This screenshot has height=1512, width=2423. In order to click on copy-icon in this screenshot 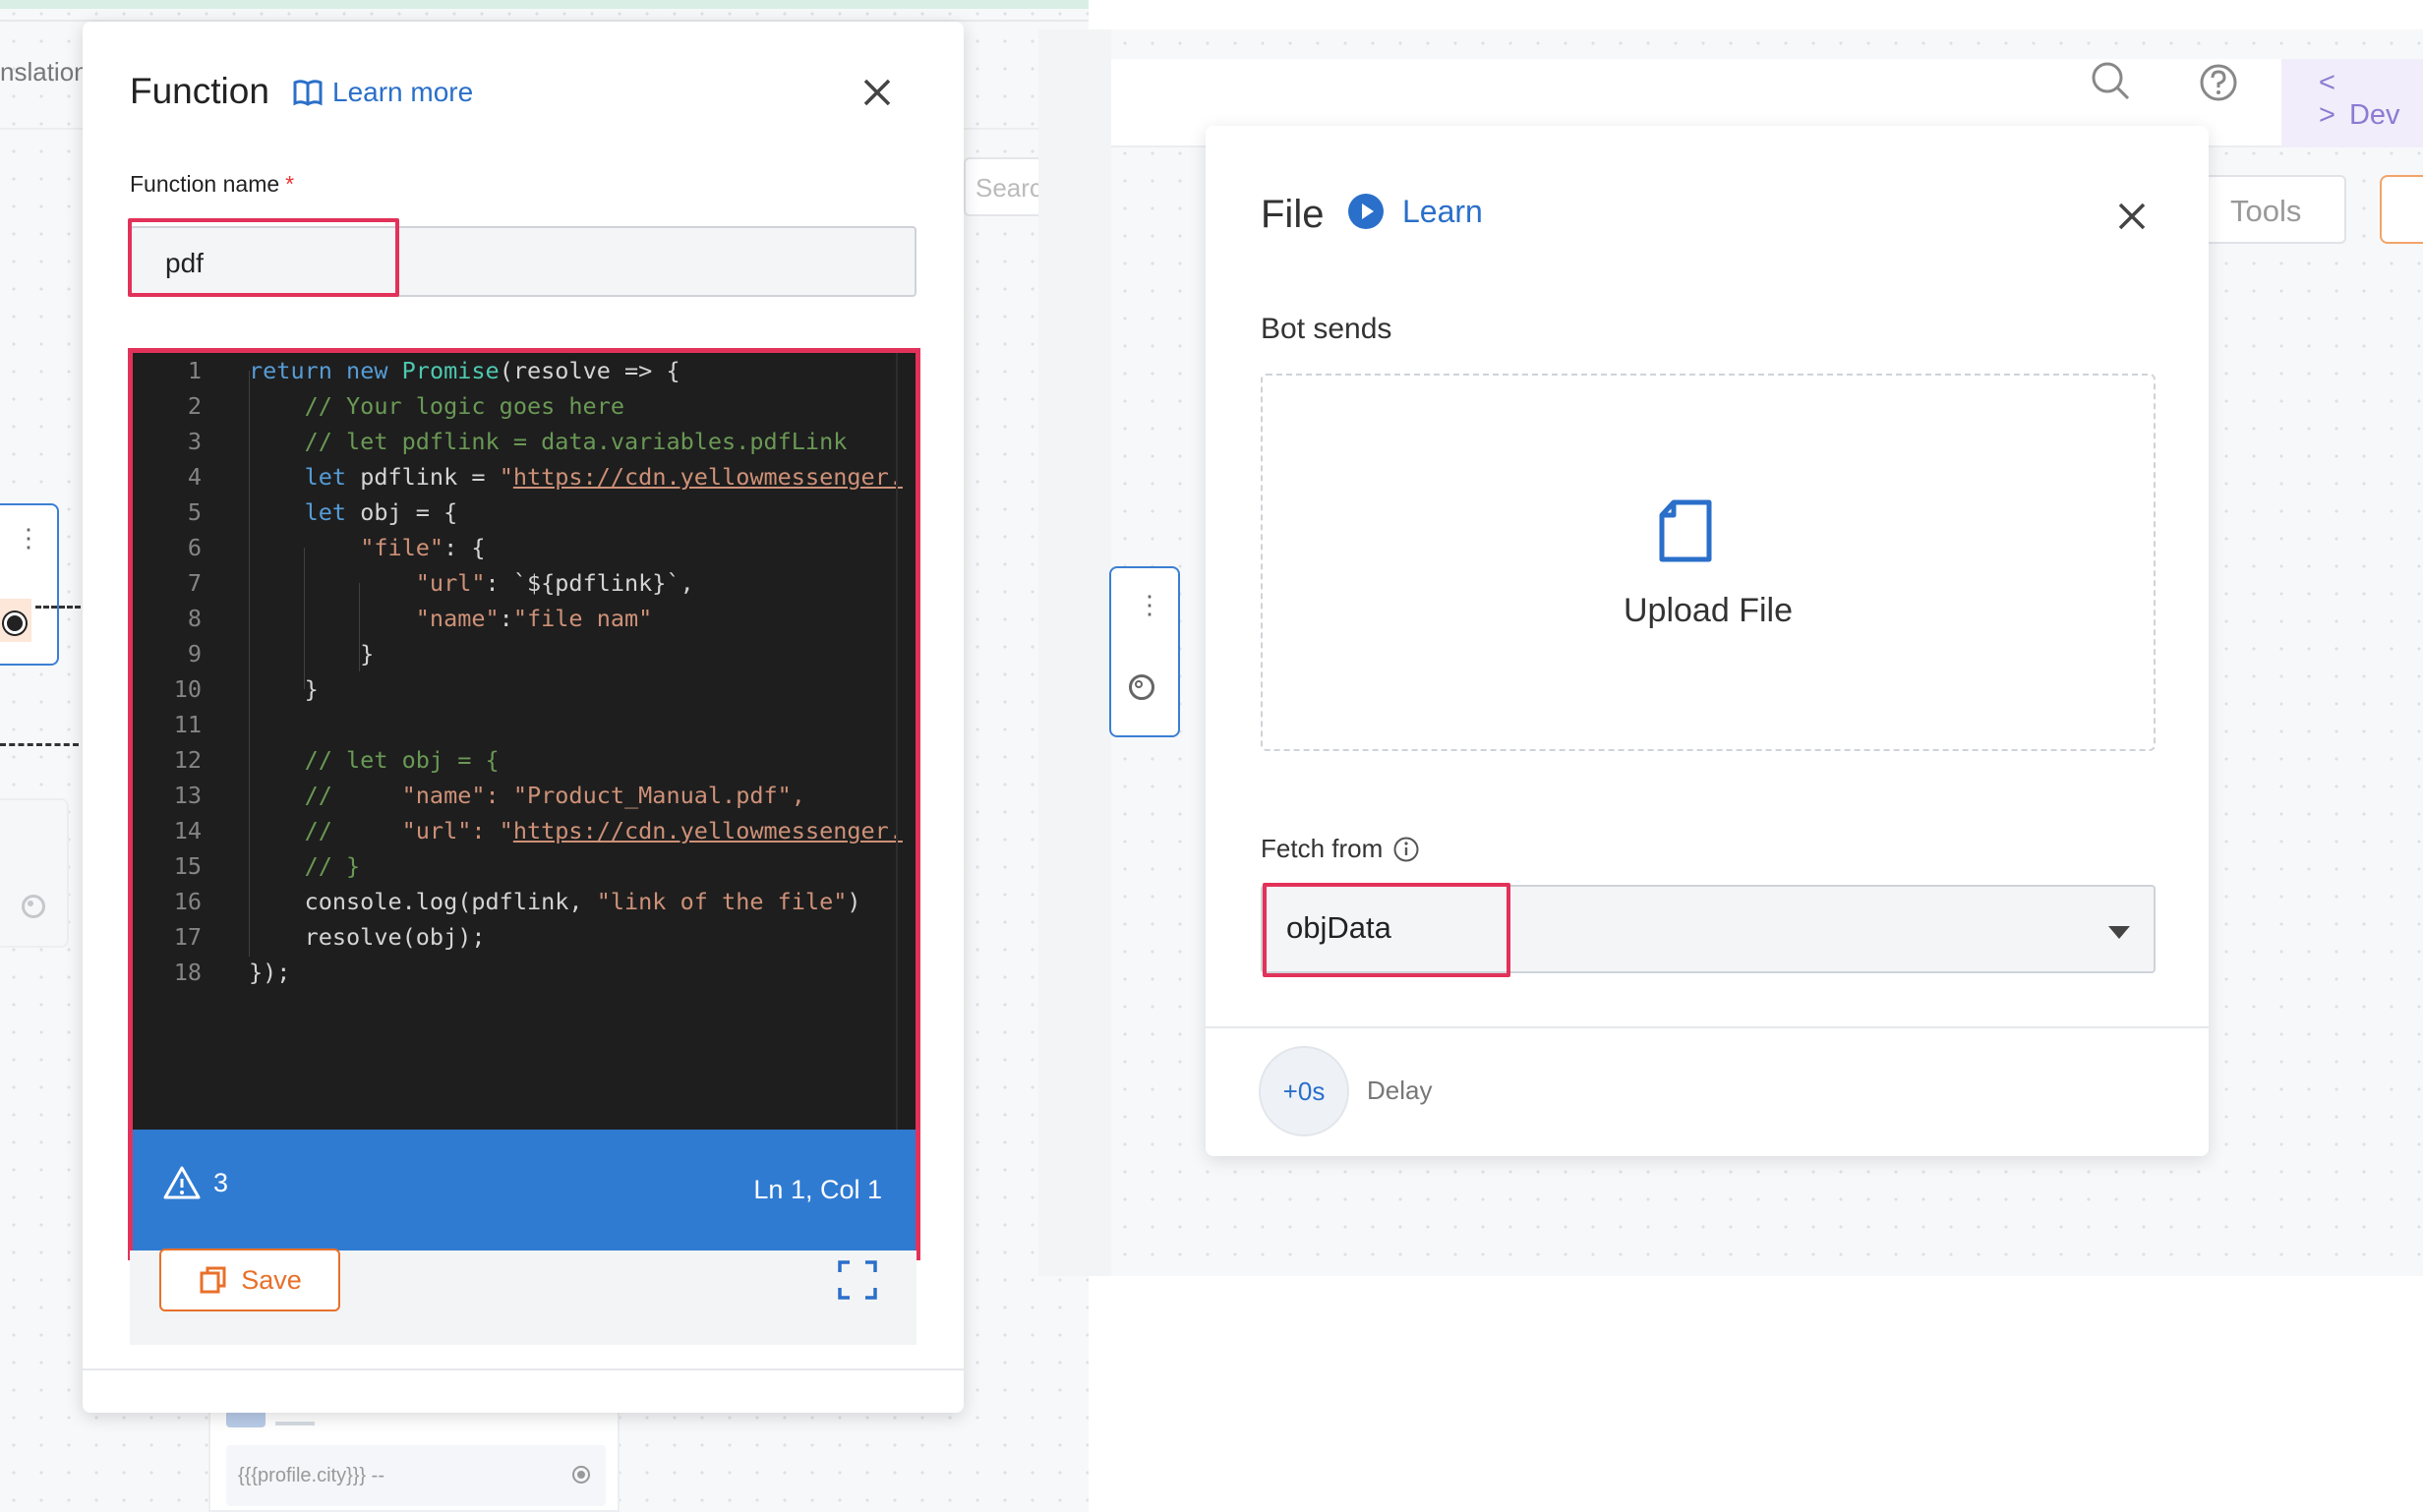, I will do `click(213, 1280)`.